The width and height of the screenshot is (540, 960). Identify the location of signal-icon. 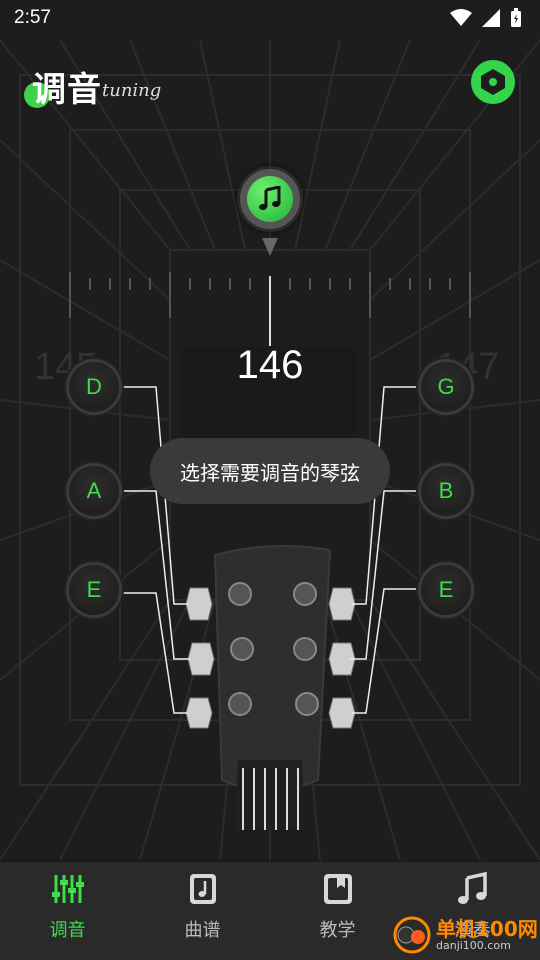
(491, 18).